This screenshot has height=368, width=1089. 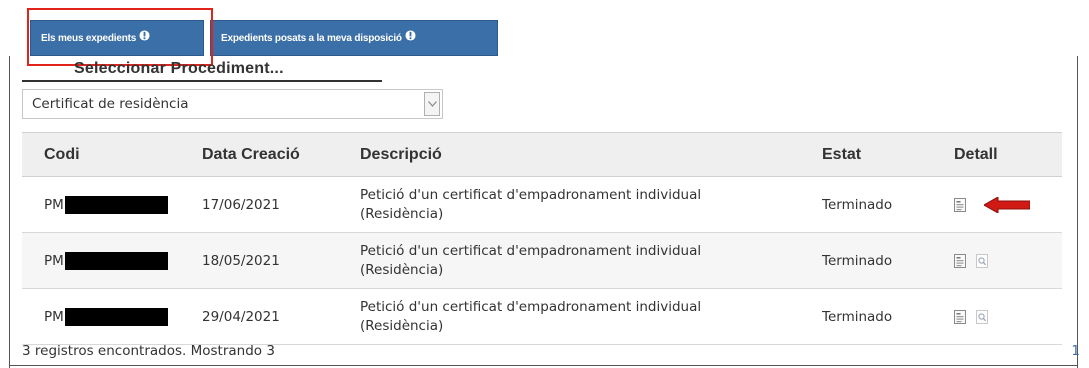 I want to click on cell-data: 29/04/2021, so click(x=281, y=316).